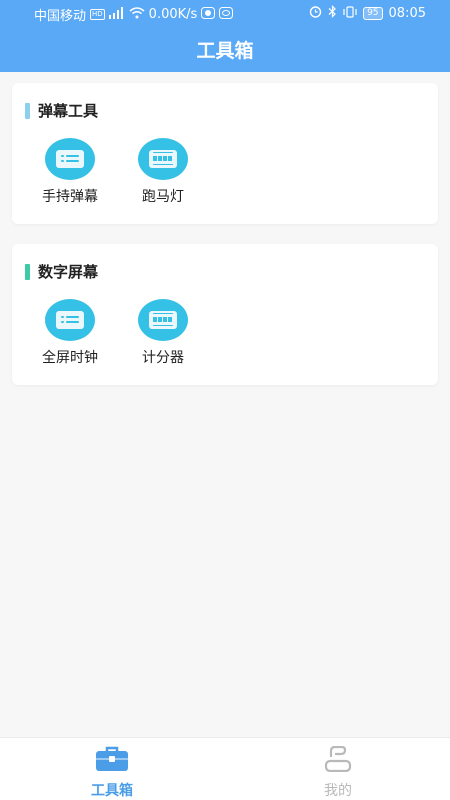 The width and height of the screenshot is (450, 800). What do you see at coordinates (225, 768) in the screenshot?
I see `bottom-nav: 工具箱 我的` at bounding box center [225, 768].